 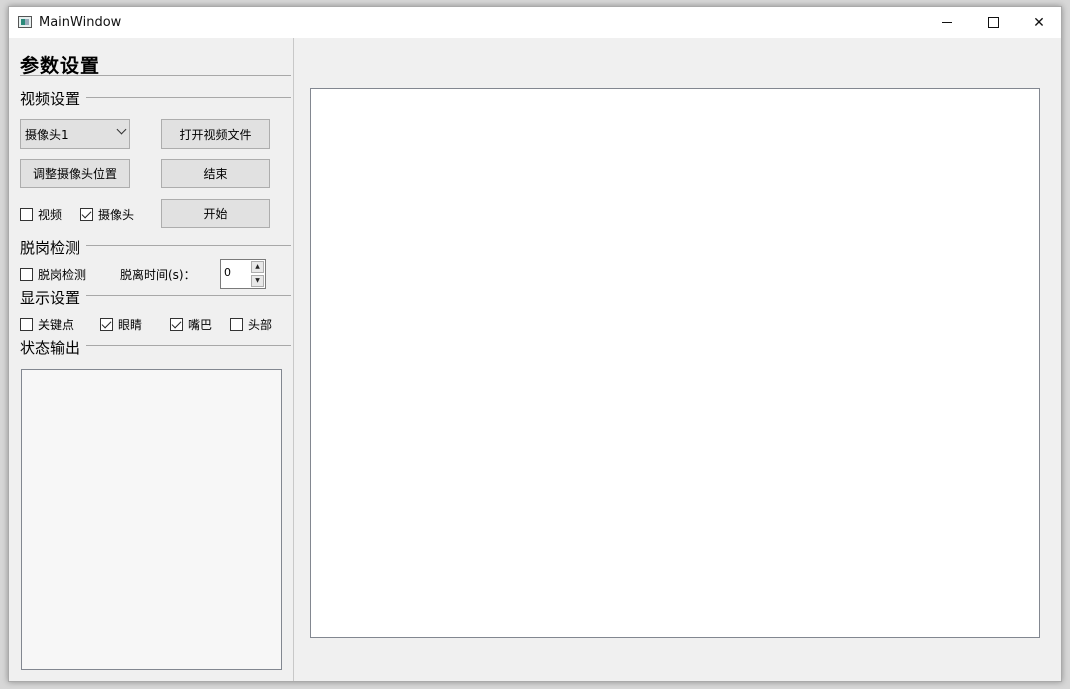 What do you see at coordinates (26, 324) in the screenshot?
I see `keypoints-checkbox-box` at bounding box center [26, 324].